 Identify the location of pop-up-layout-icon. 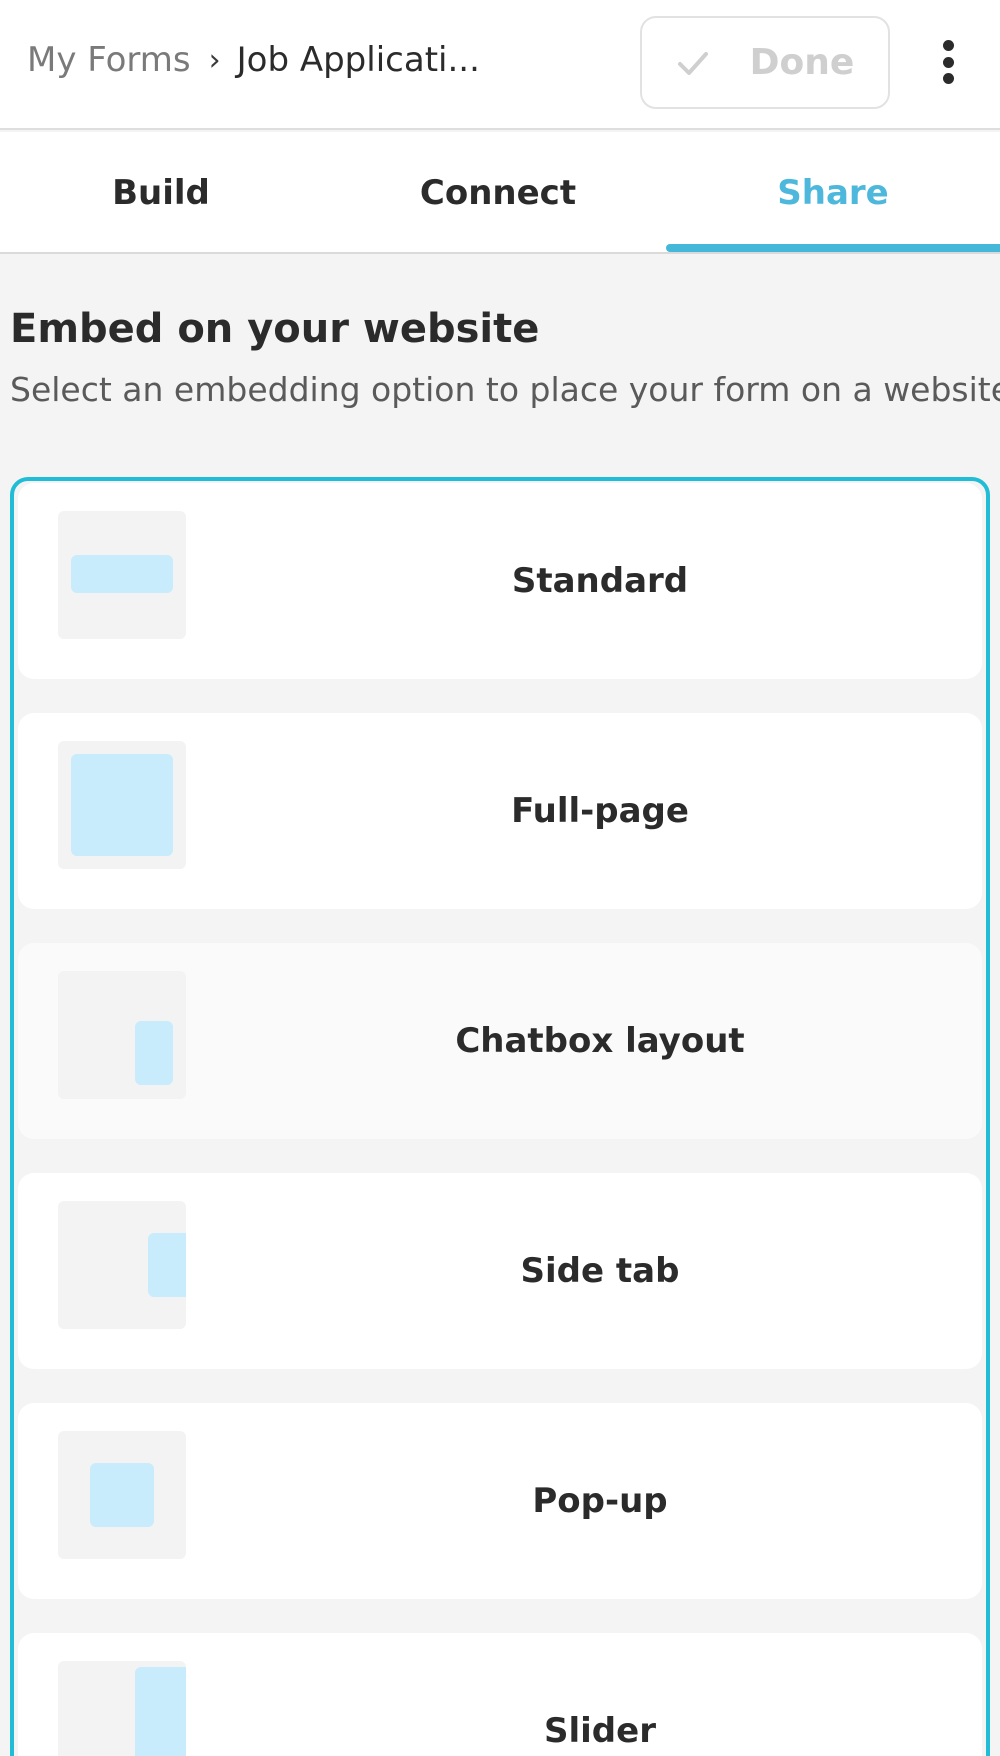
(122, 1495).